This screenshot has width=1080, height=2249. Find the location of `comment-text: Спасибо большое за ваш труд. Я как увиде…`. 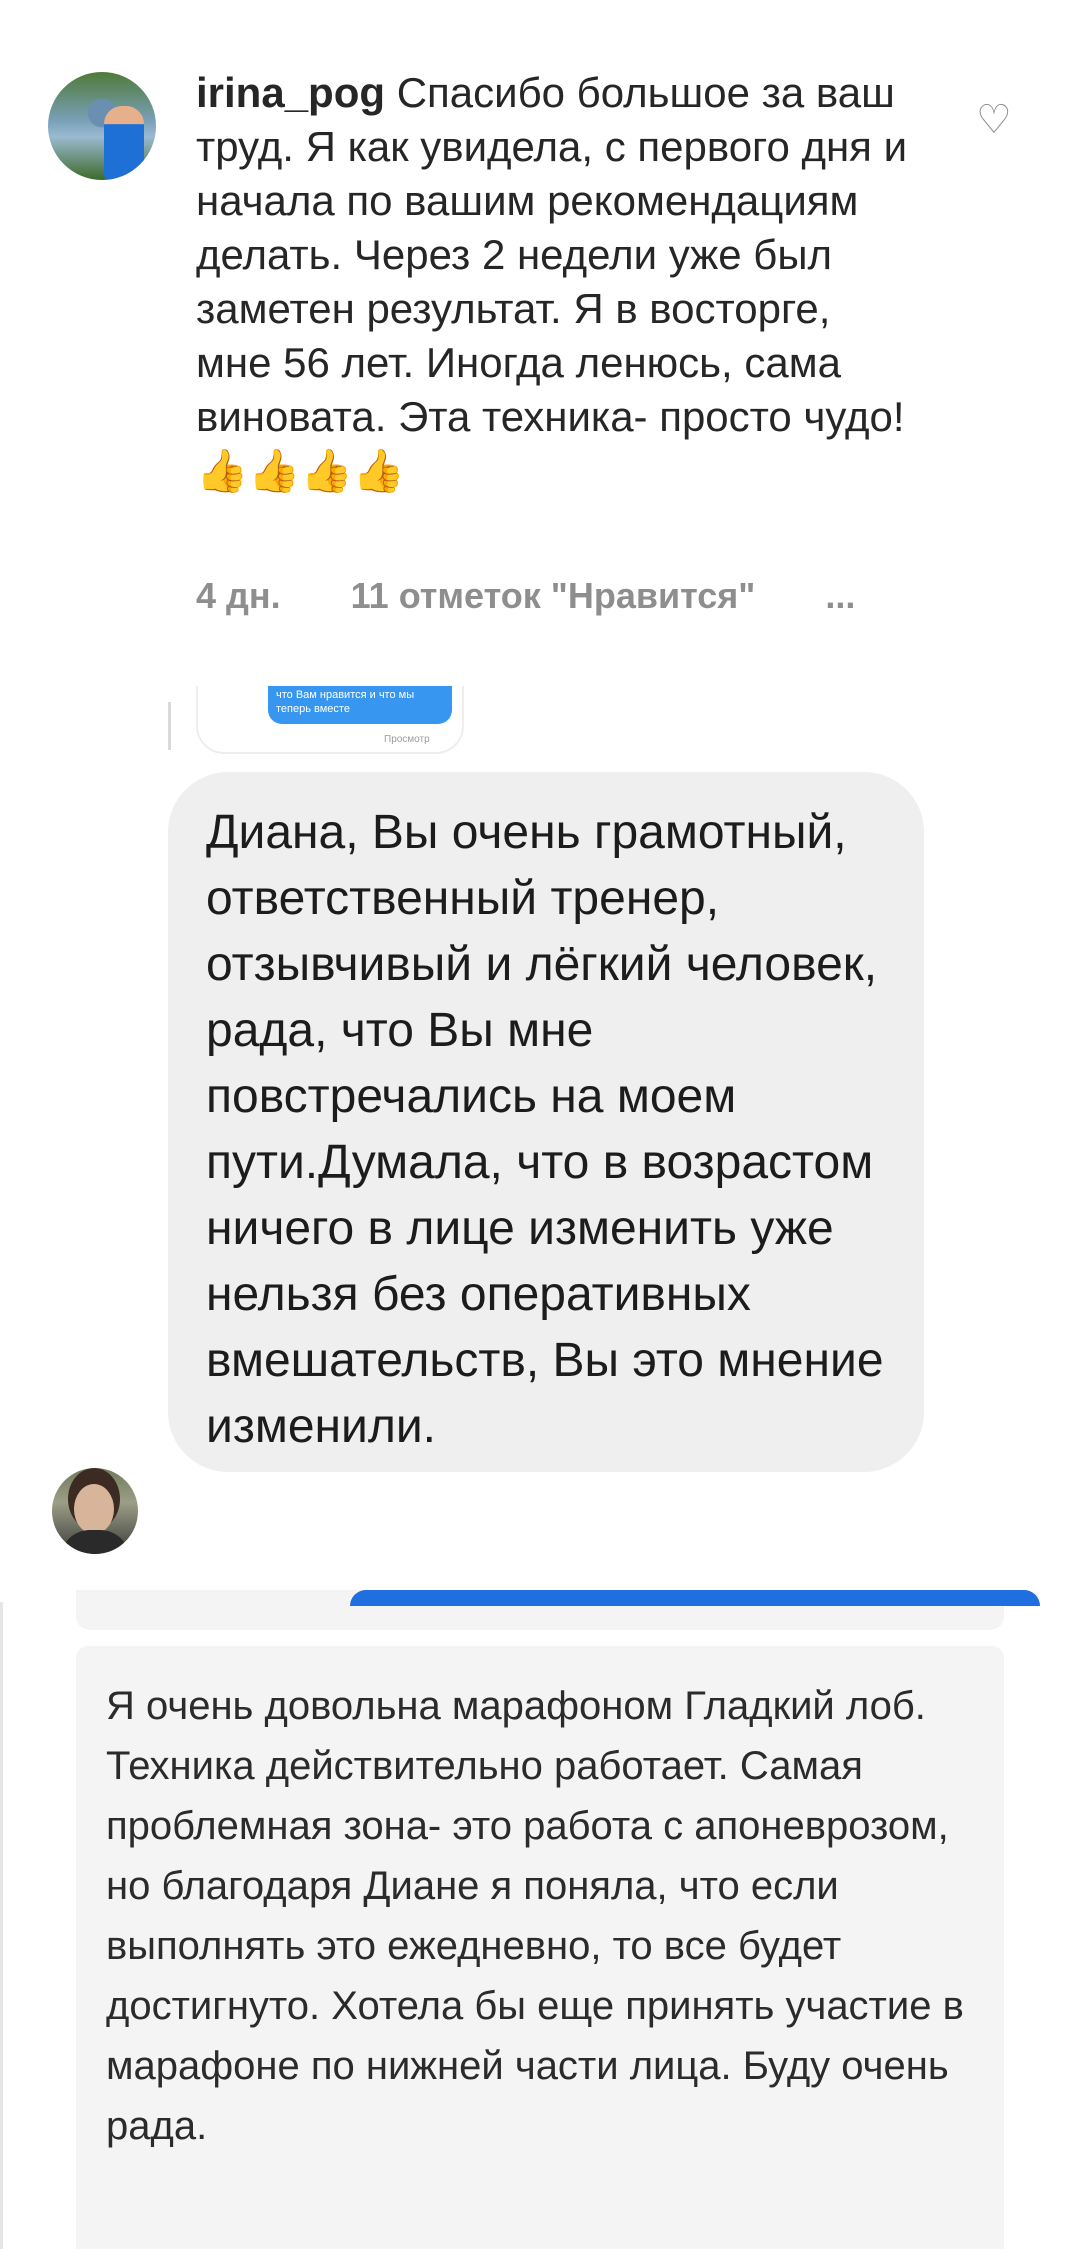

comment-text: Спасибо большое за ваш труд. Я как увиде… is located at coordinates (552, 254).